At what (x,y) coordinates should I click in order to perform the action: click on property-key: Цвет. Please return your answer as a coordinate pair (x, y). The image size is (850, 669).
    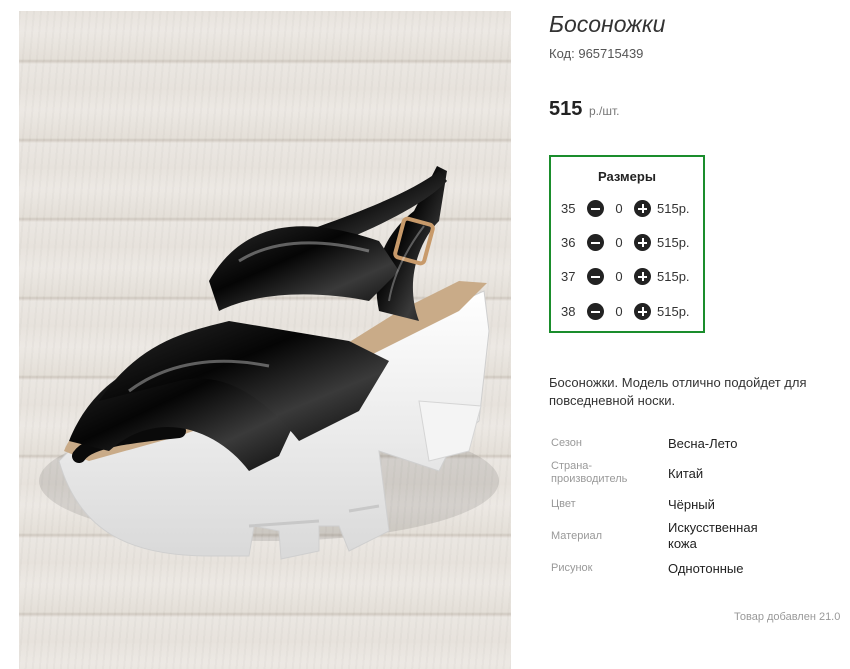
    Looking at the image, I should click on (563, 504).